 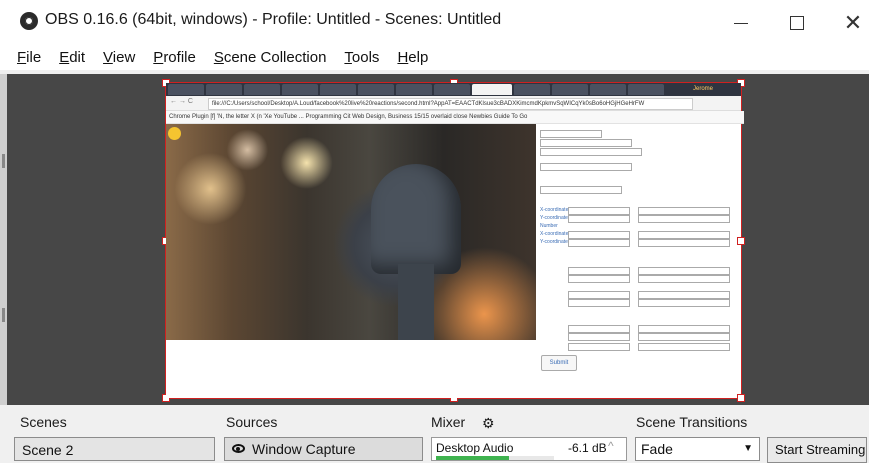 What do you see at coordinates (697, 449) in the screenshot?
I see `transition-select: Fade ▼` at bounding box center [697, 449].